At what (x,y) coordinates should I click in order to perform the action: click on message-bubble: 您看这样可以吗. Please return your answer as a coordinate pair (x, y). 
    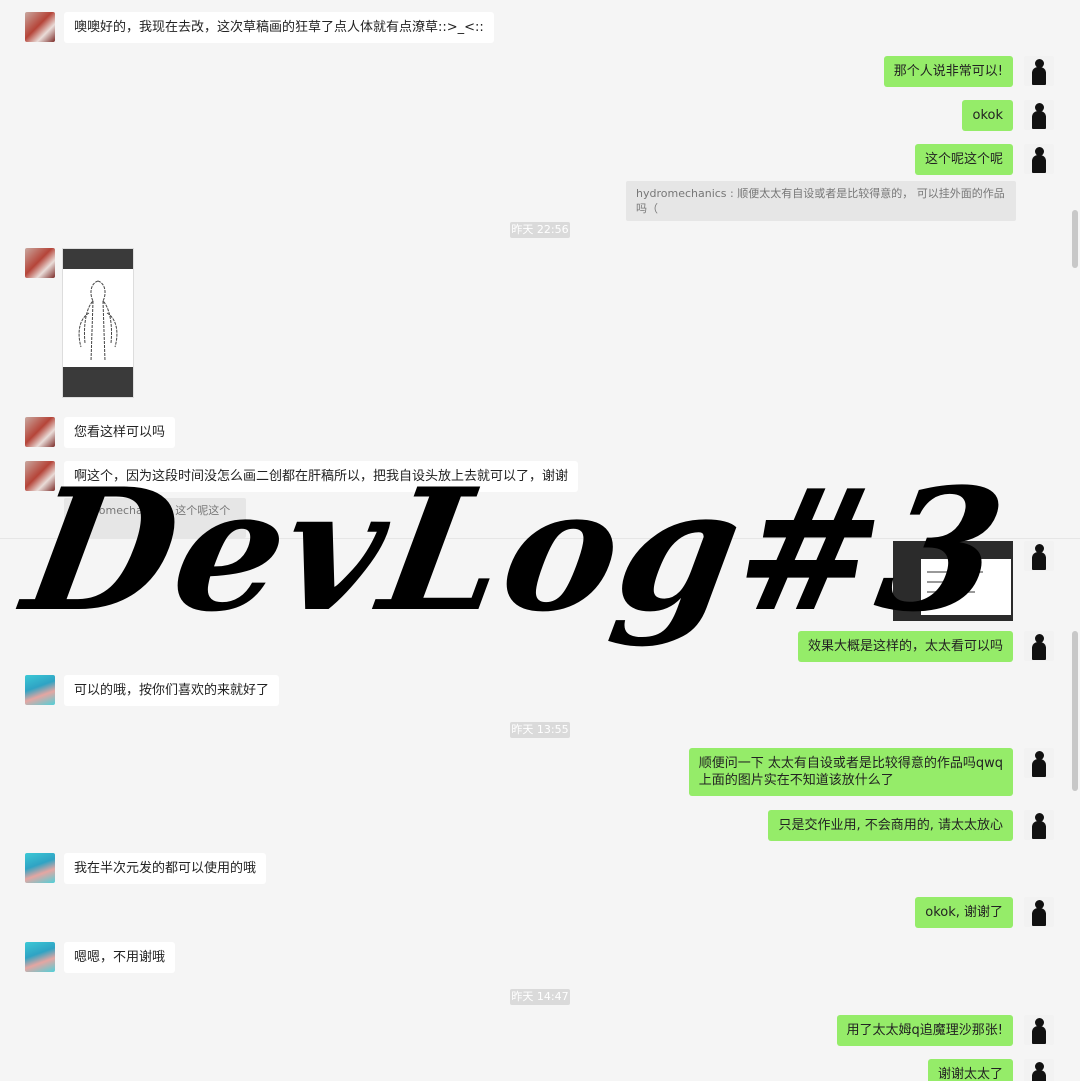
    Looking at the image, I should click on (120, 432).